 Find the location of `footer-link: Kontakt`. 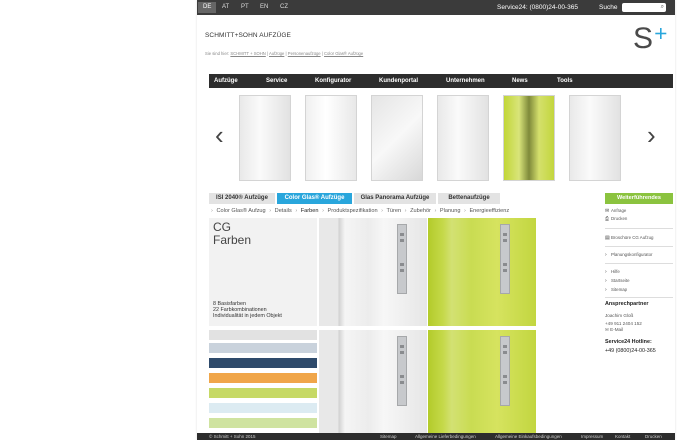

footer-link: Kontakt is located at coordinates (622, 436).